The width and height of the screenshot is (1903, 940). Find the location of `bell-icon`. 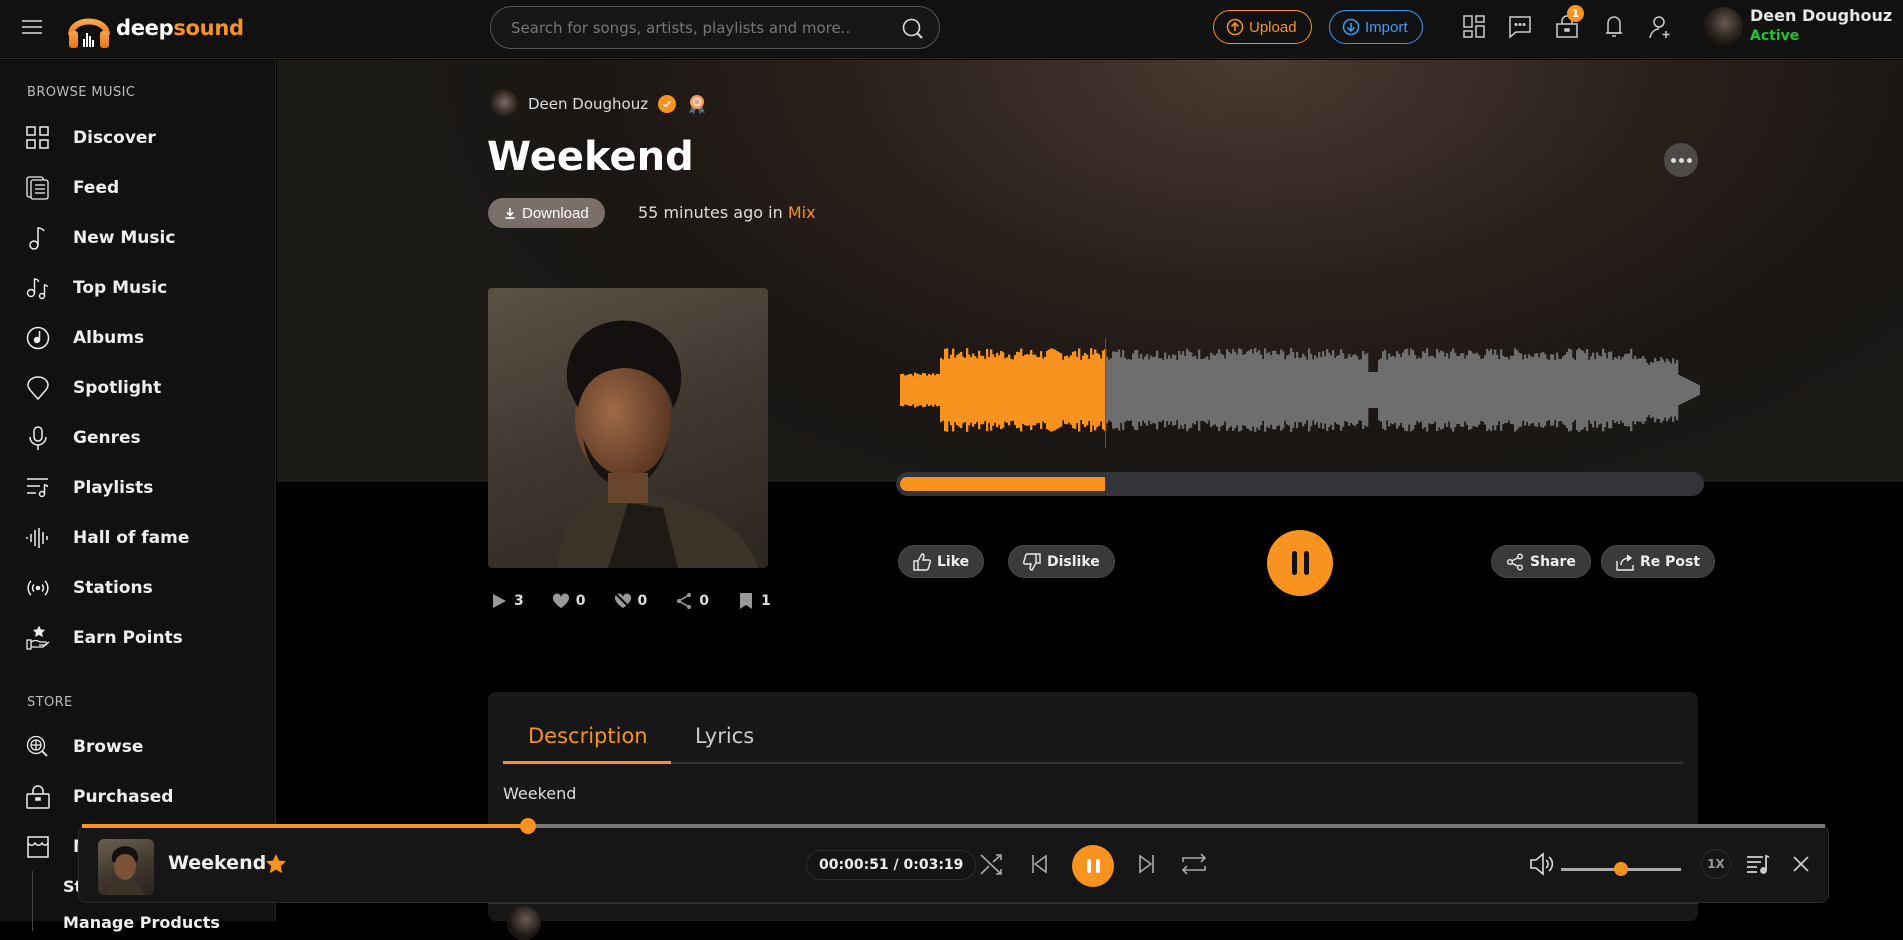

bell-icon is located at coordinates (1614, 27).